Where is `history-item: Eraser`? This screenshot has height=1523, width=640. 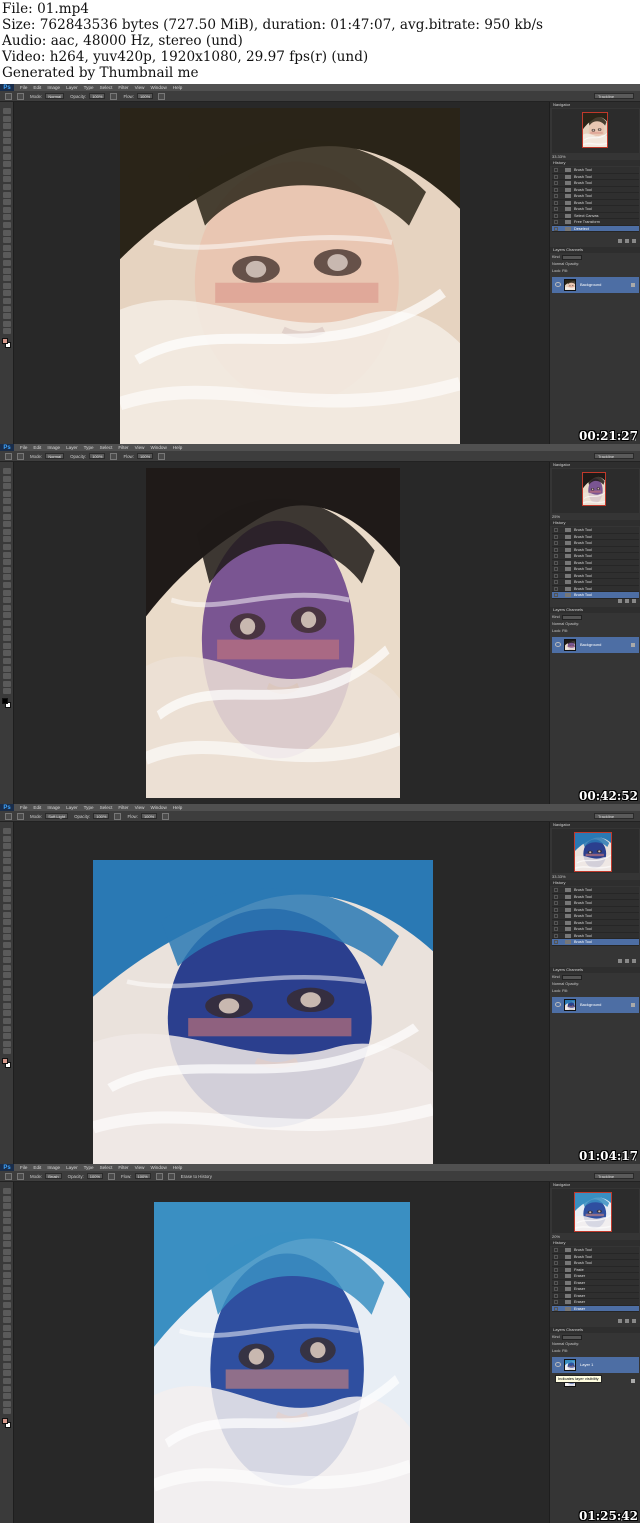 history-item: Eraser is located at coordinates (595, 1308).